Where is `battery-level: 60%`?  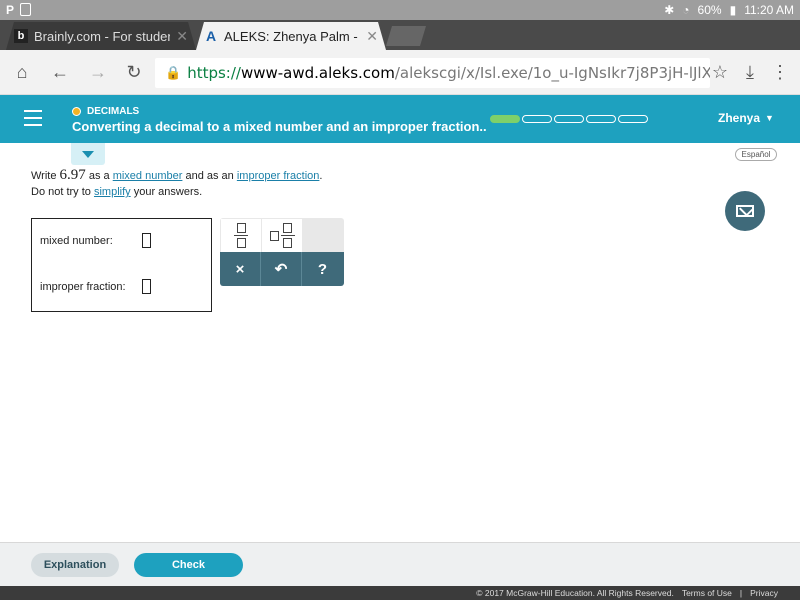
battery-level: 60% is located at coordinates (709, 10).